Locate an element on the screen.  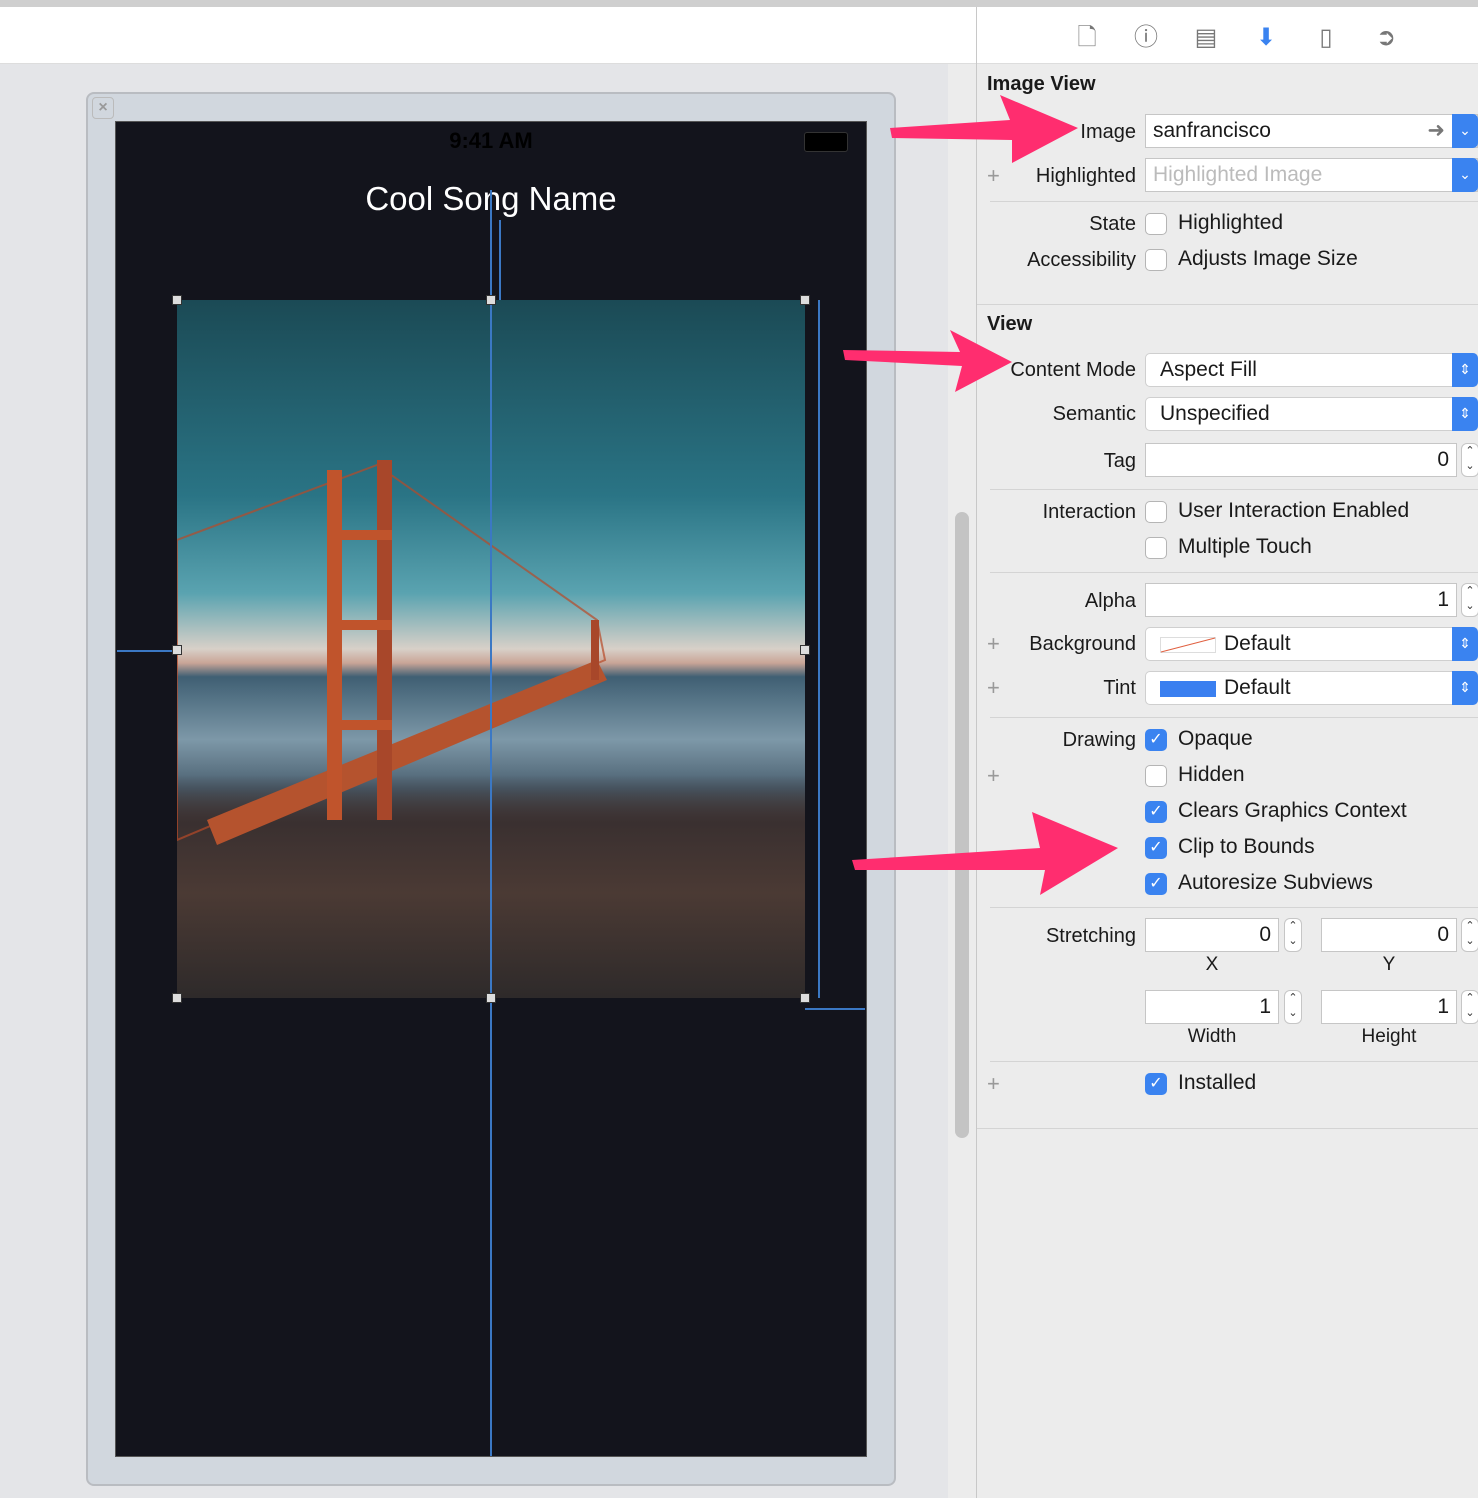
width-caption: Width is located at coordinates (1212, 1036).